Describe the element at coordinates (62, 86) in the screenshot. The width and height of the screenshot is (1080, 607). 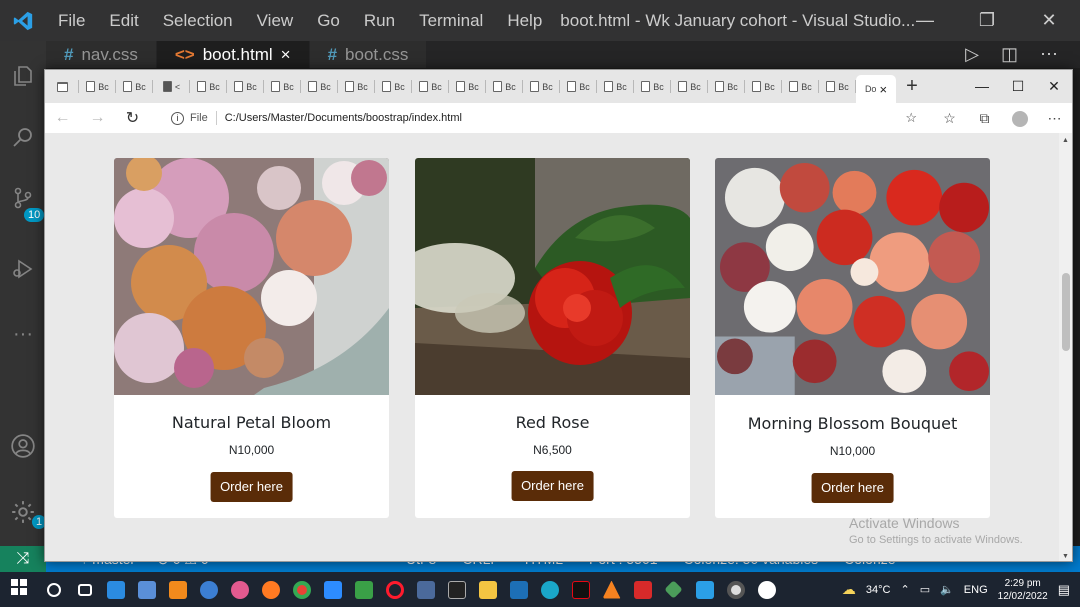
I see `tab-actions-icon` at that location.